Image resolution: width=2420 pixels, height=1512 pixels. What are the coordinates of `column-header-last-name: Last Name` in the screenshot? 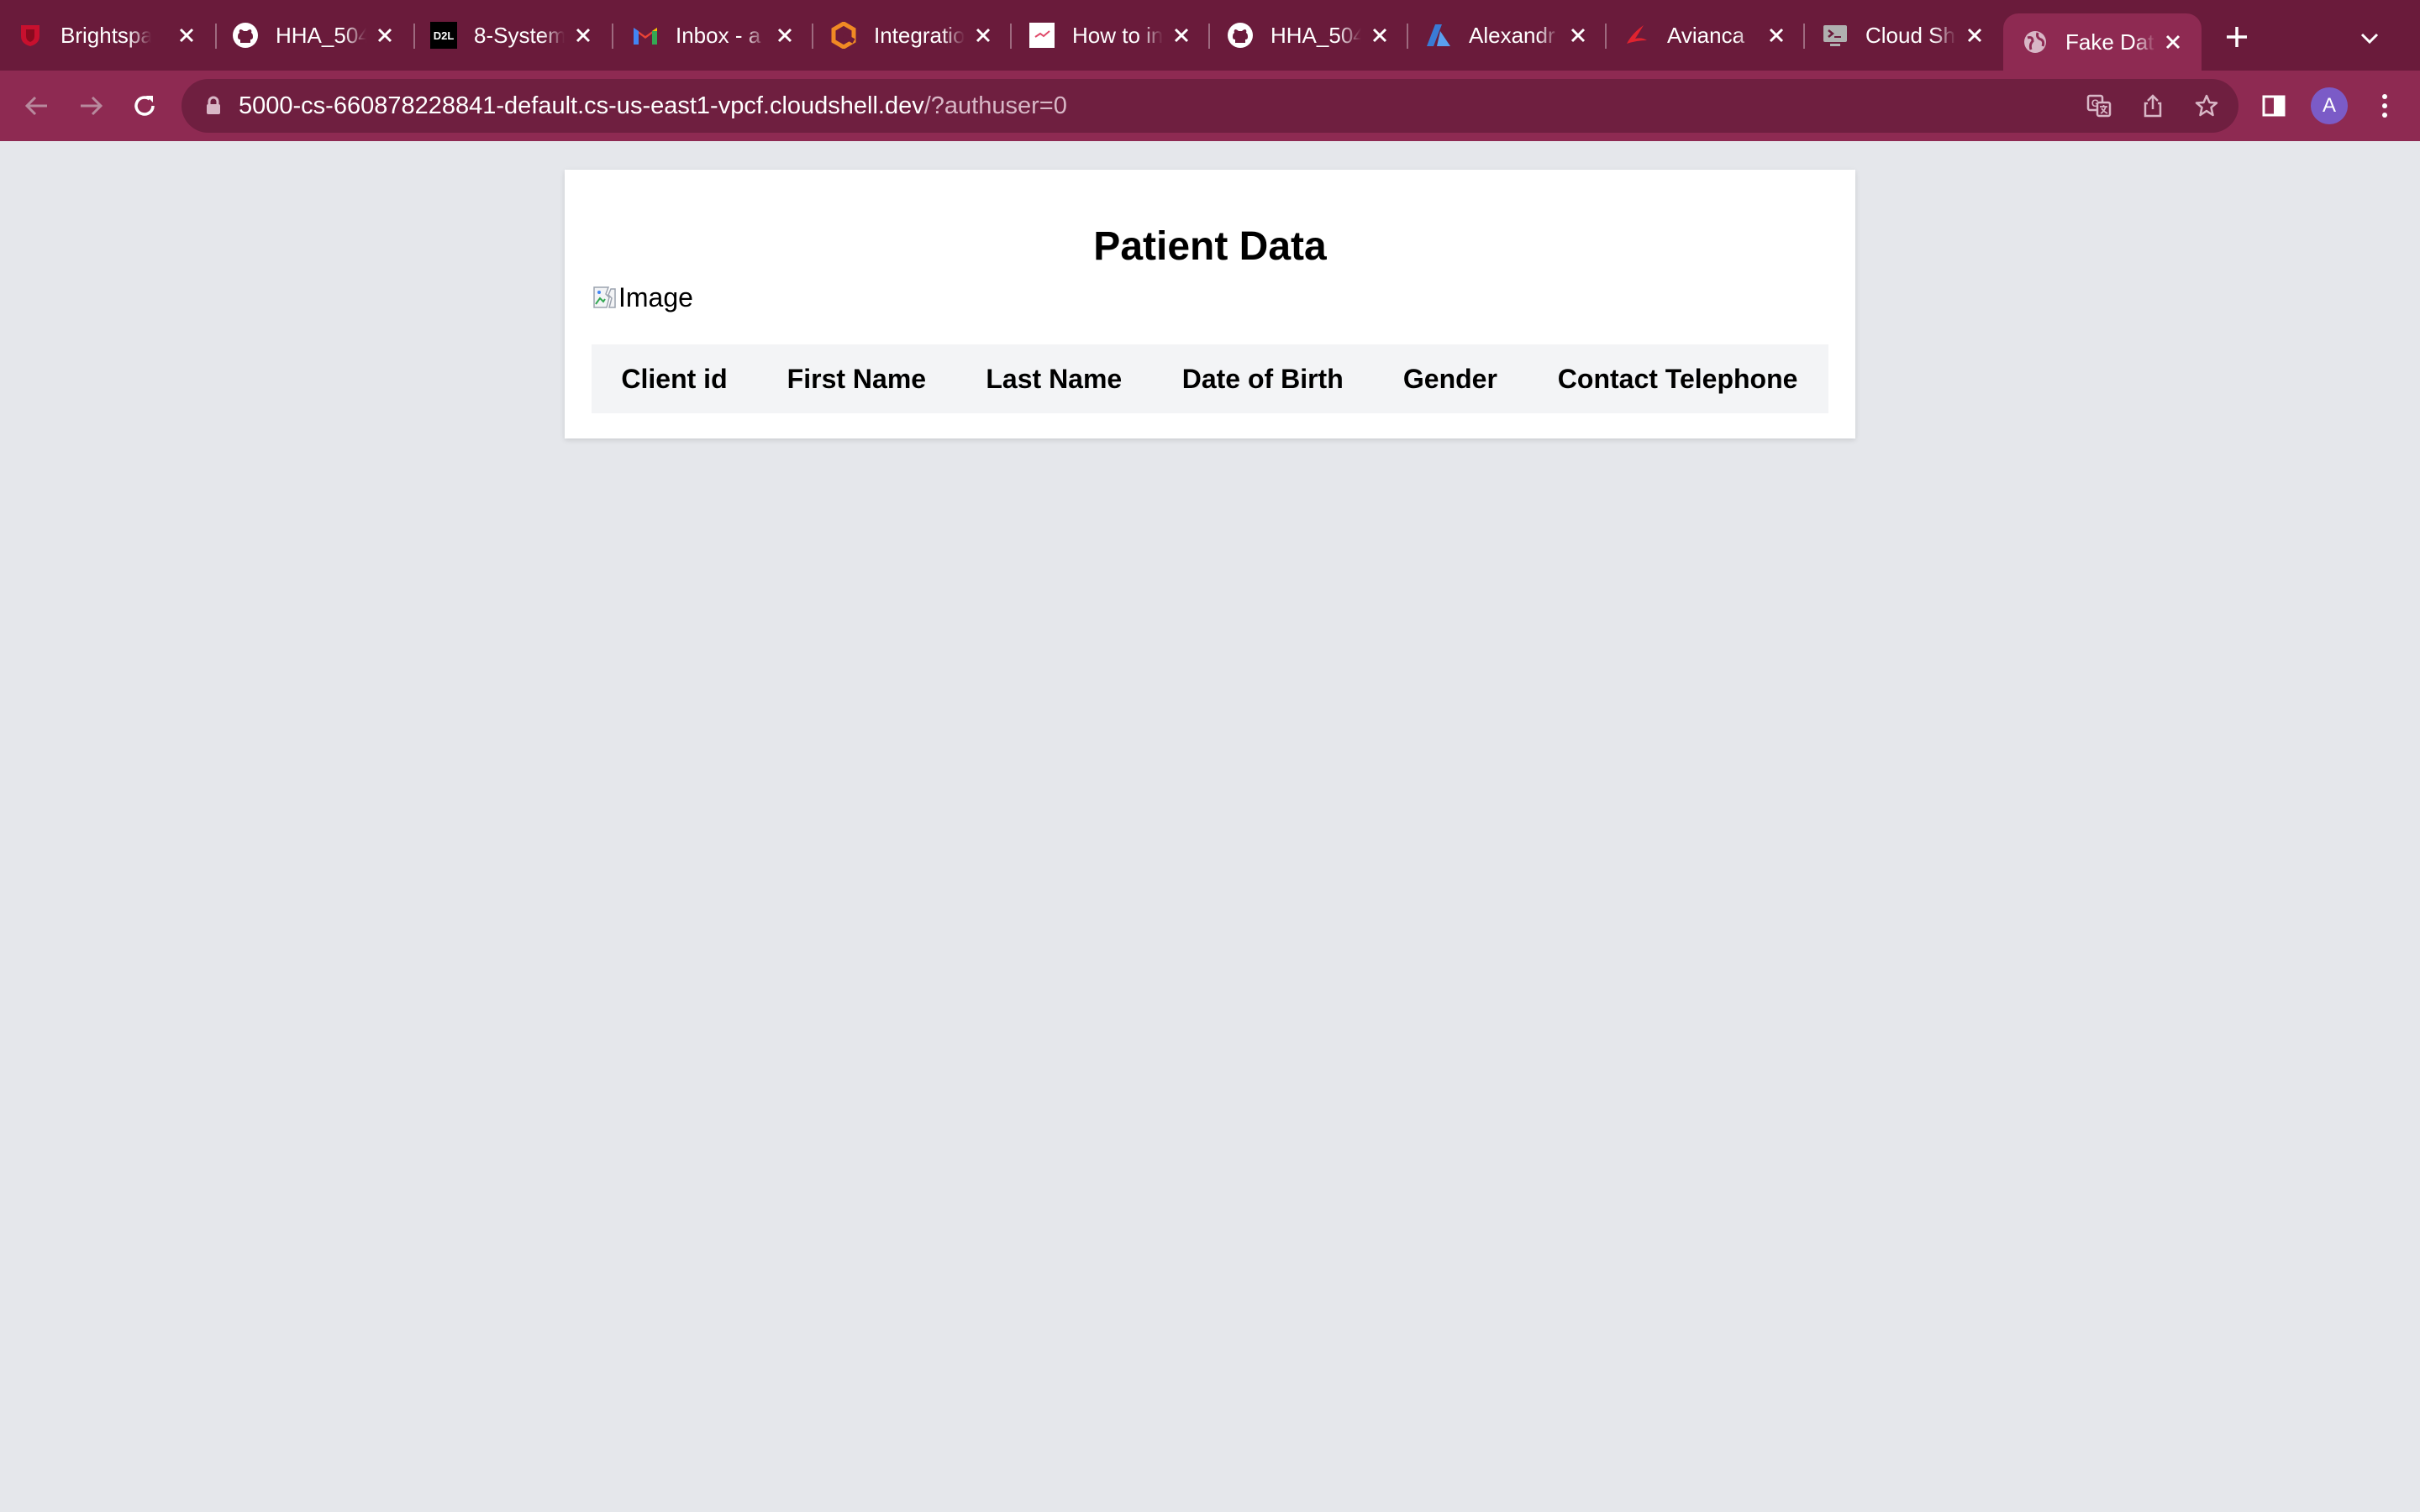 It's located at (1054, 378).